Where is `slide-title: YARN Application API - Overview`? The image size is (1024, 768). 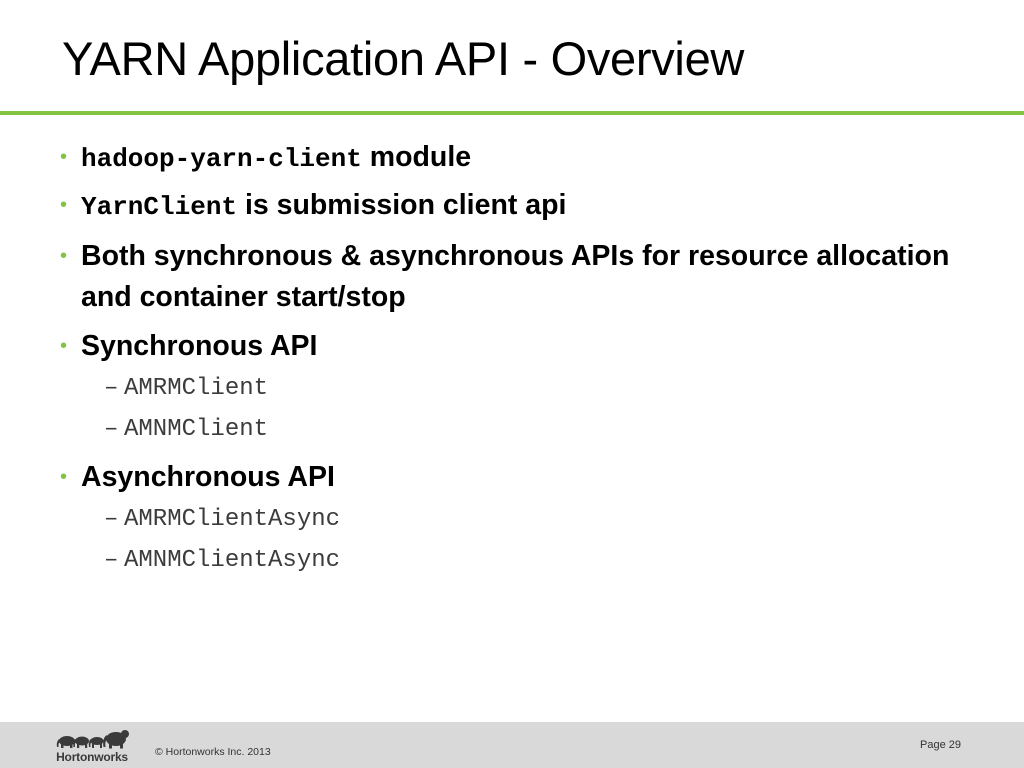
slide-title: YARN Application API - Overview is located at coordinates (403, 58).